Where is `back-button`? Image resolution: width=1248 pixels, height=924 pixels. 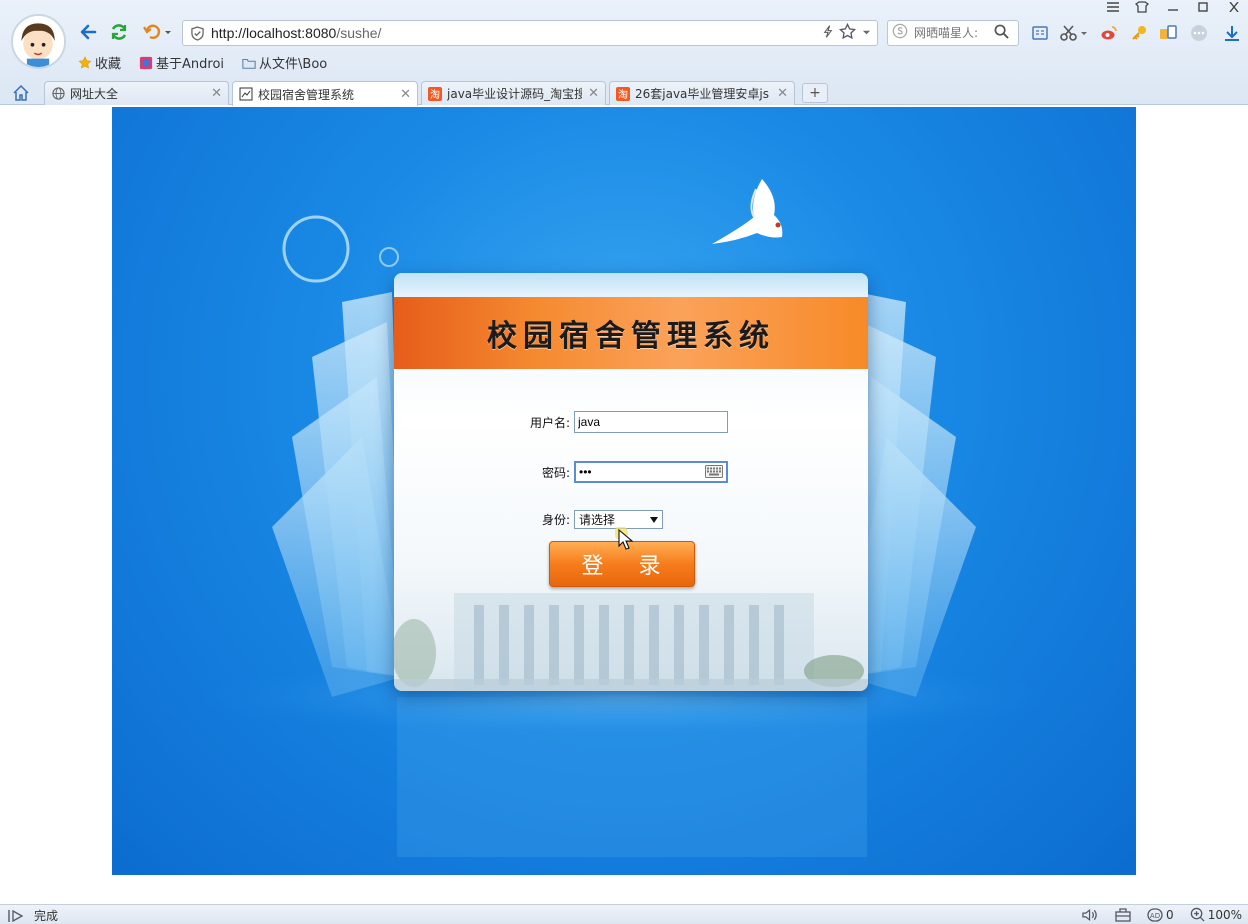
back-button is located at coordinates (88, 32).